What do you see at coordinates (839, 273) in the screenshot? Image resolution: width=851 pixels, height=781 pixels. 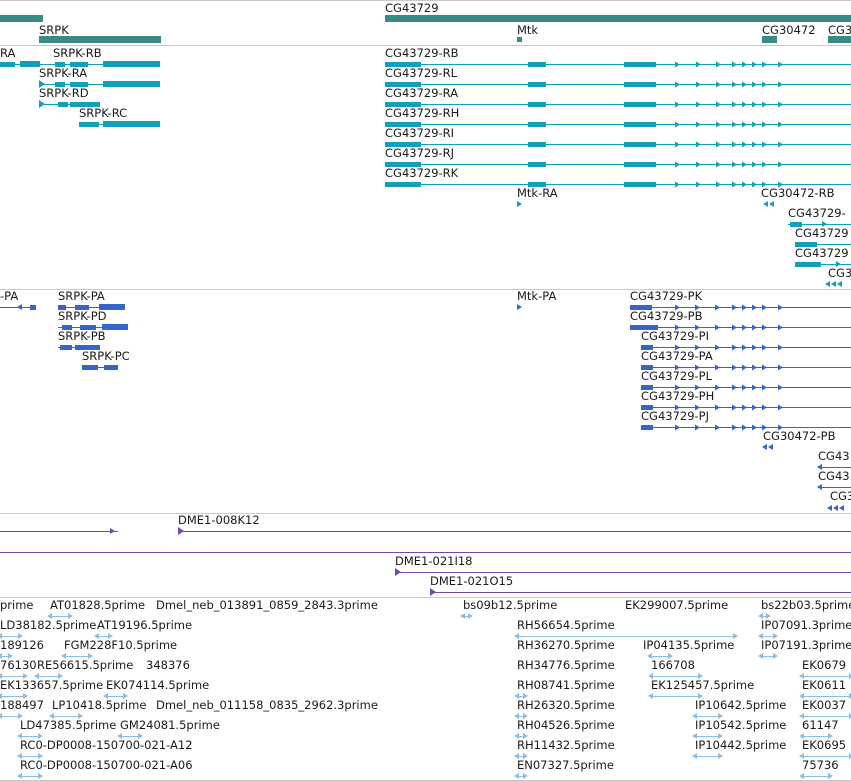 I see `label-cg3: CG3` at bounding box center [839, 273].